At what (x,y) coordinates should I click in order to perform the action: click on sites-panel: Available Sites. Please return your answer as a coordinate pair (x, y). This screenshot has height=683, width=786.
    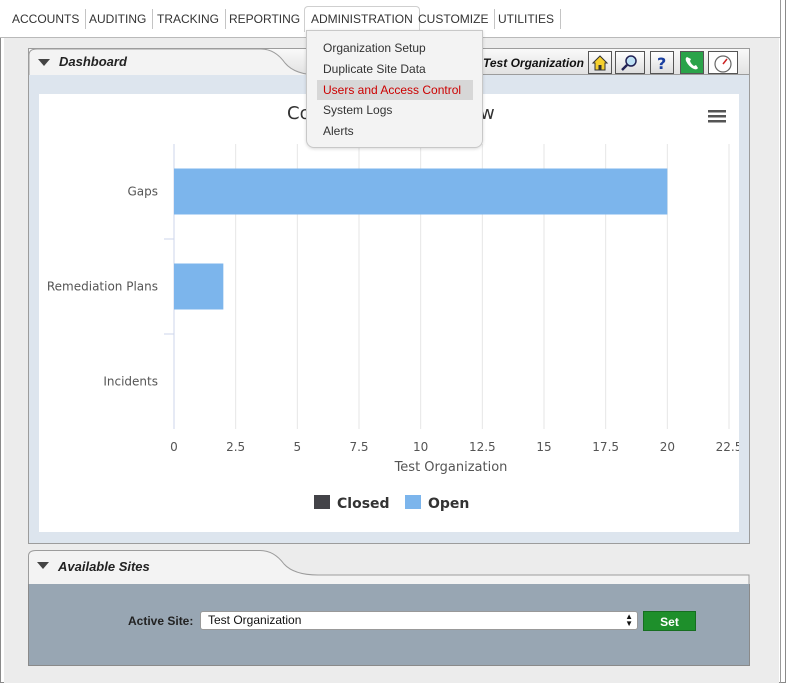
    Looking at the image, I should click on (389, 567).